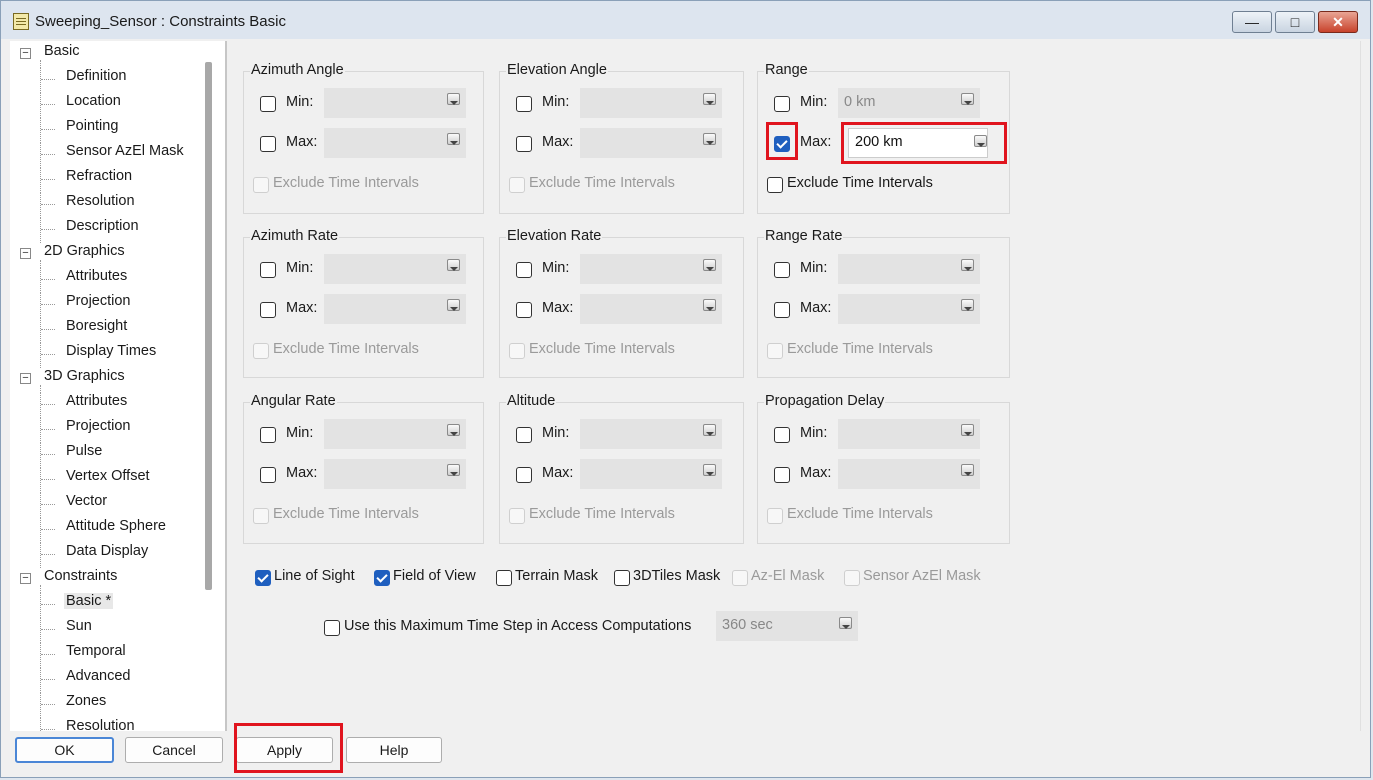  I want to click on 3dtiles-mask-checkbox, so click(622, 578).